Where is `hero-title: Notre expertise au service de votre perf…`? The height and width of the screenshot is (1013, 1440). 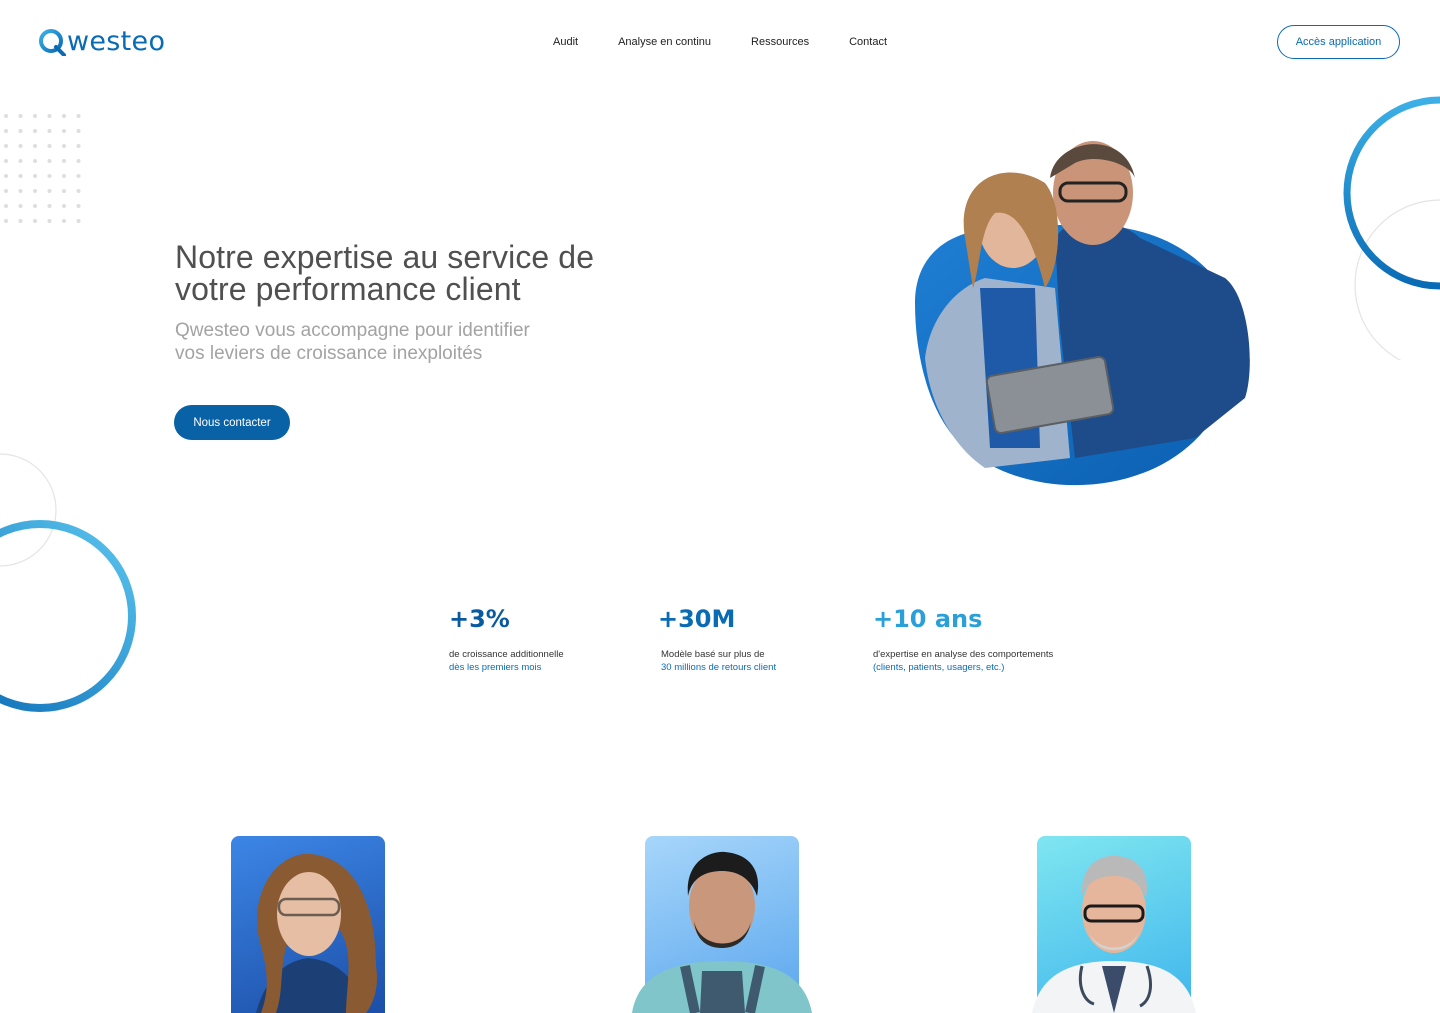
hero-title: Notre expertise au service de votre perf… is located at coordinates (435, 273).